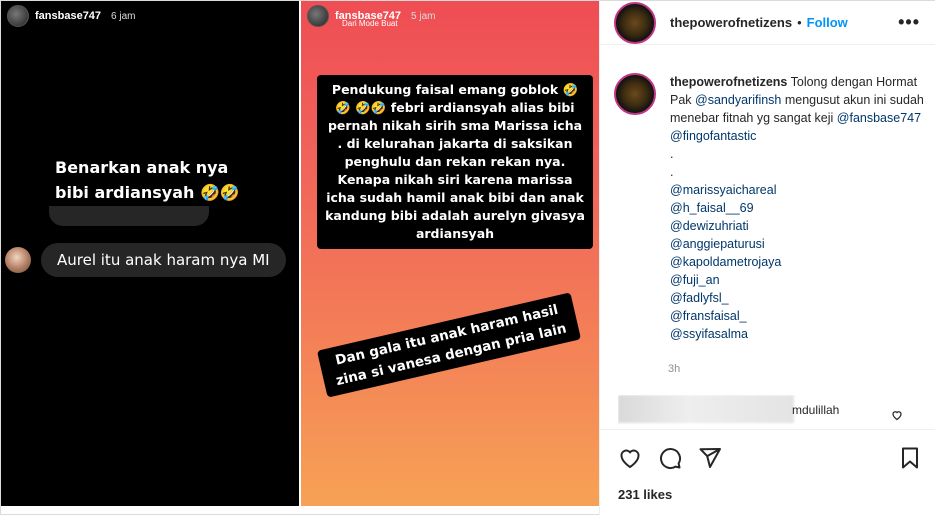  I want to click on post-time: 3h, so click(674, 369).